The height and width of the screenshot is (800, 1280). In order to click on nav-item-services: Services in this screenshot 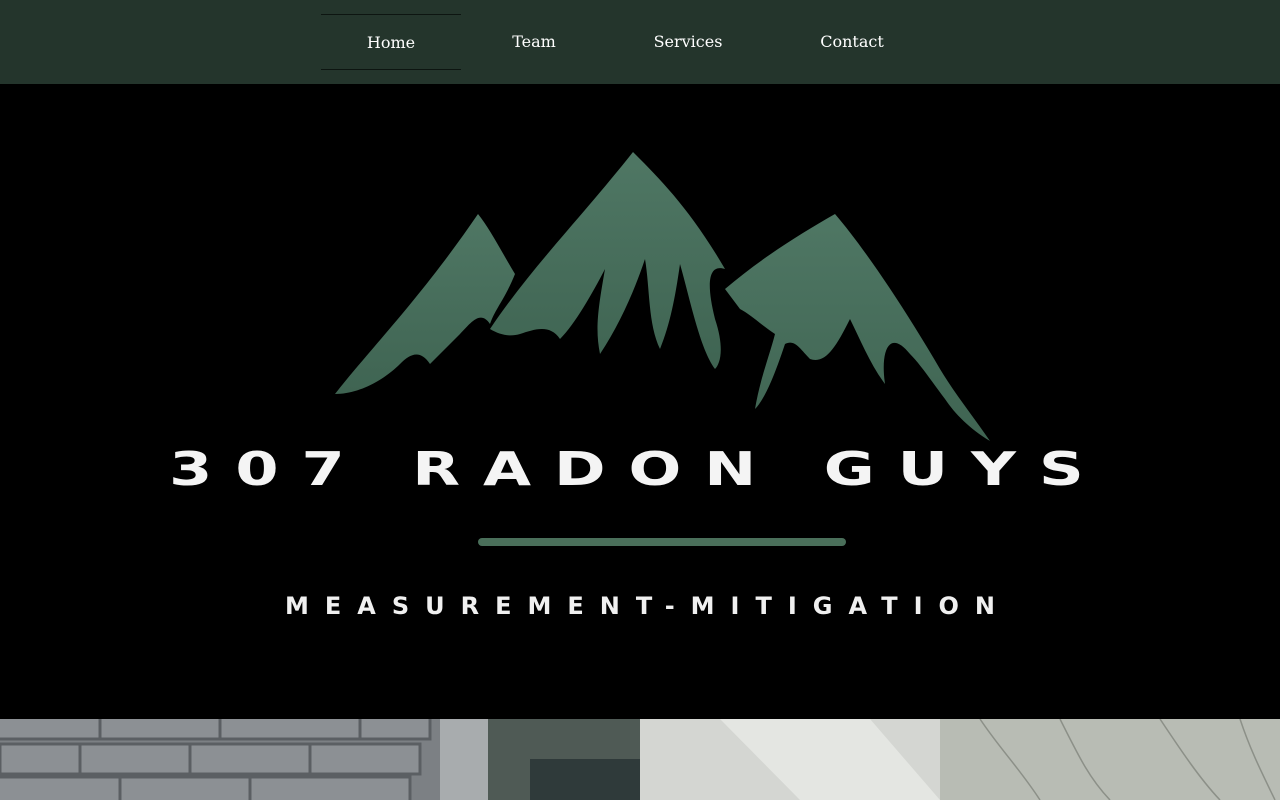, I will do `click(688, 42)`.